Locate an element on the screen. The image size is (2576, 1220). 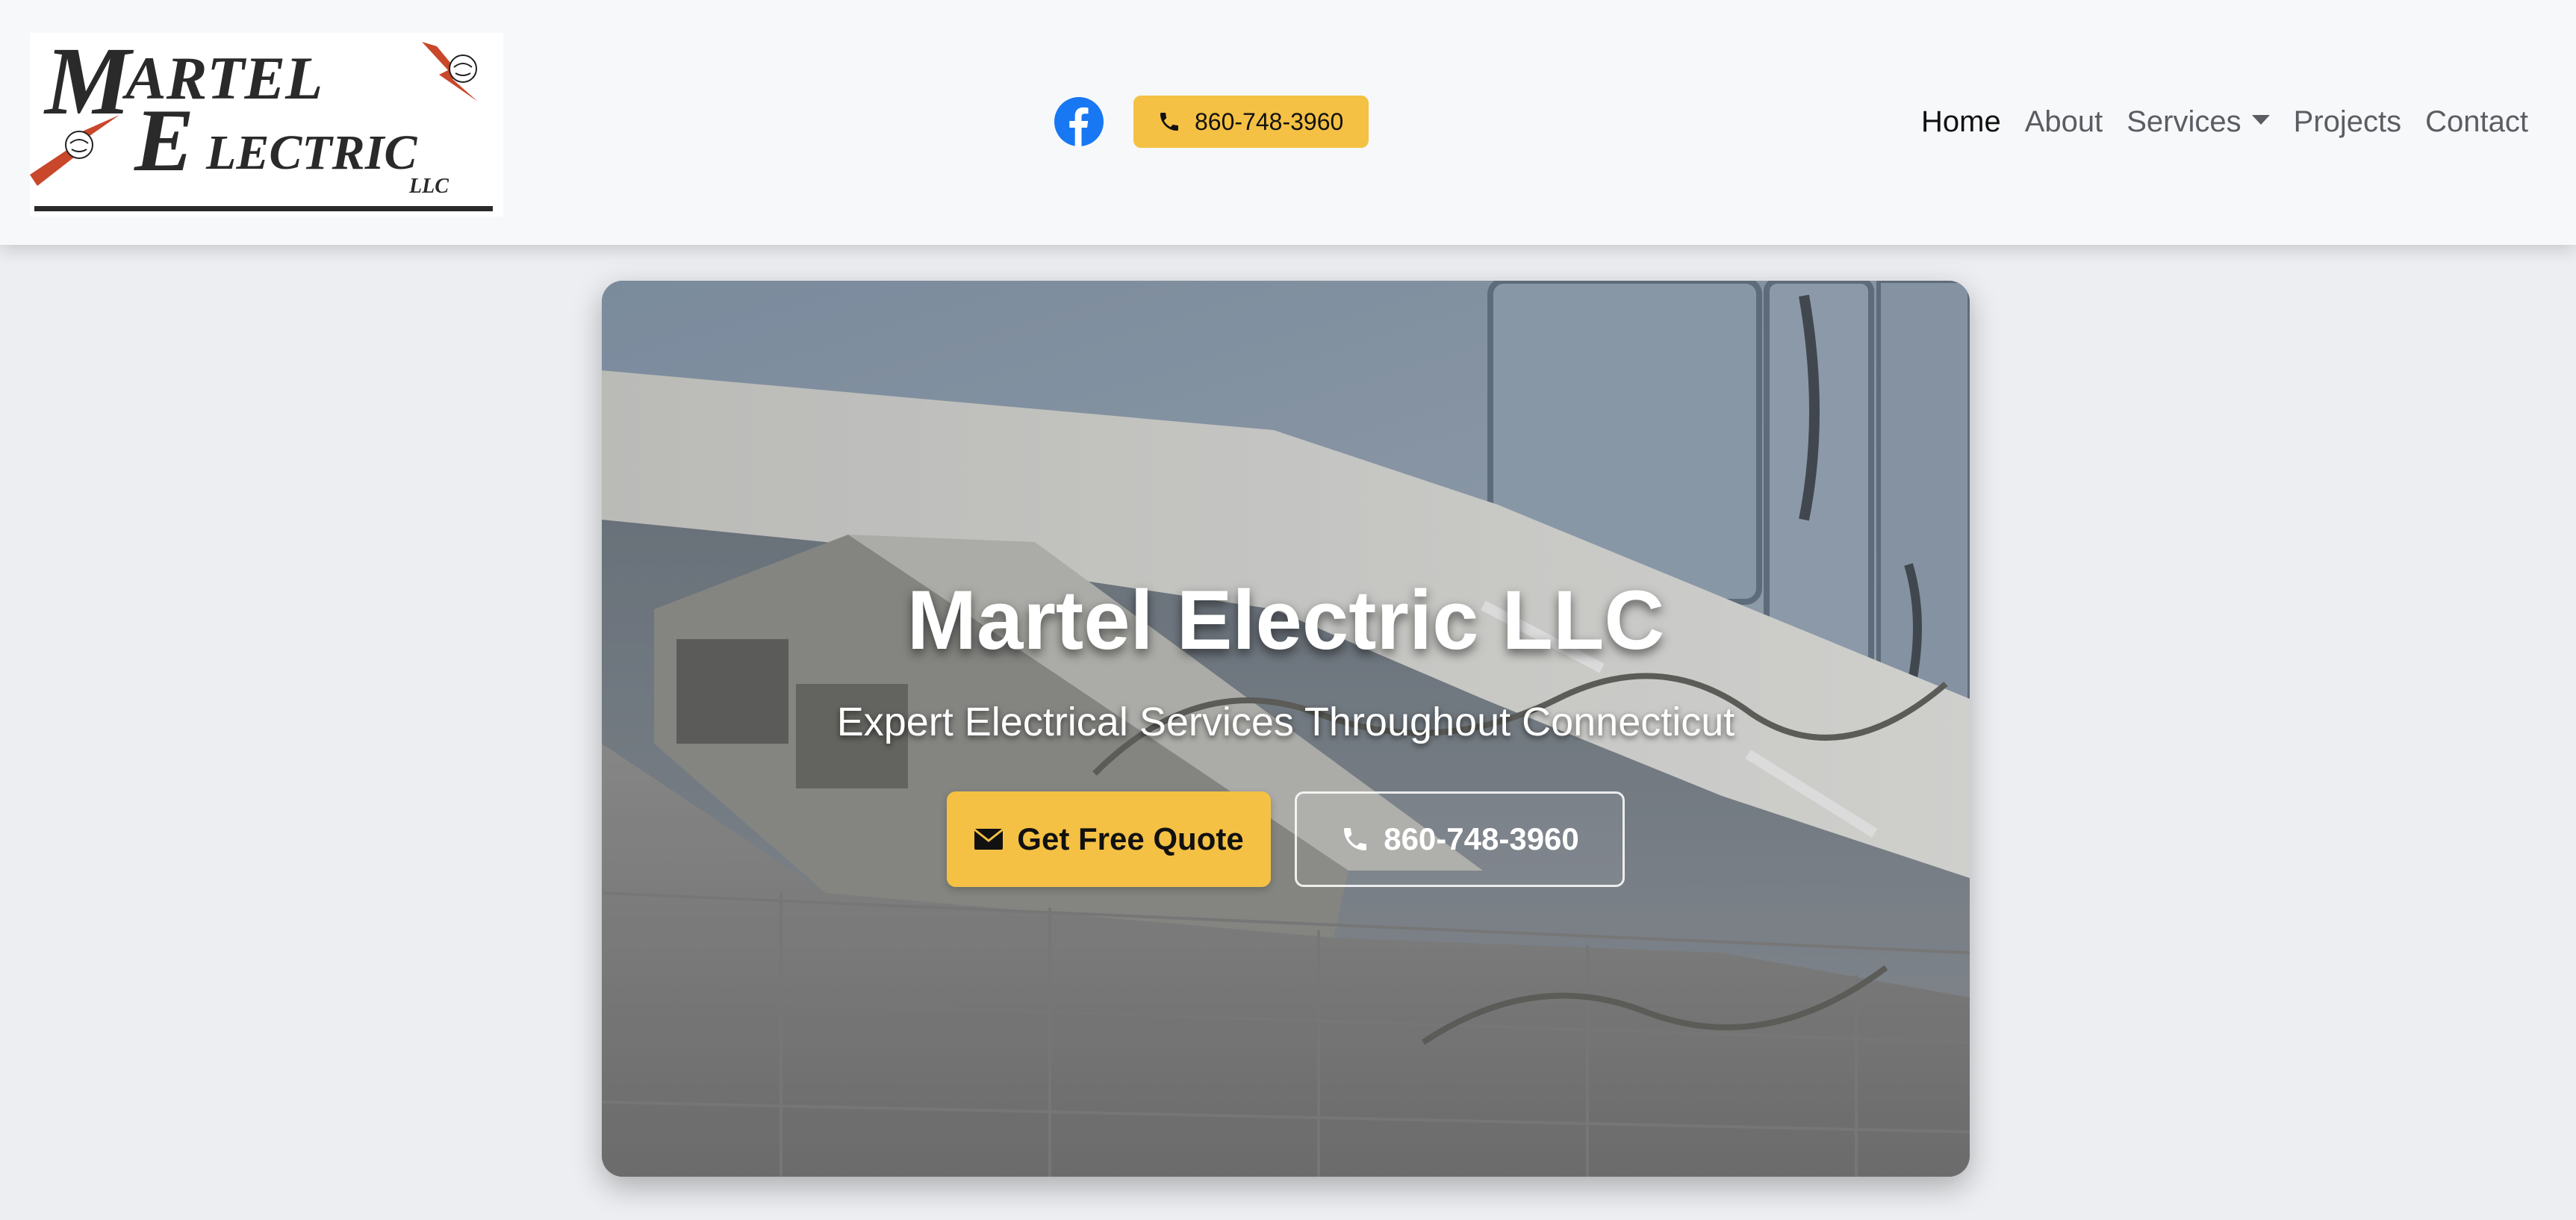
company-logo: M ARTEL E LECTRIC LLC is located at coordinates (266, 125).